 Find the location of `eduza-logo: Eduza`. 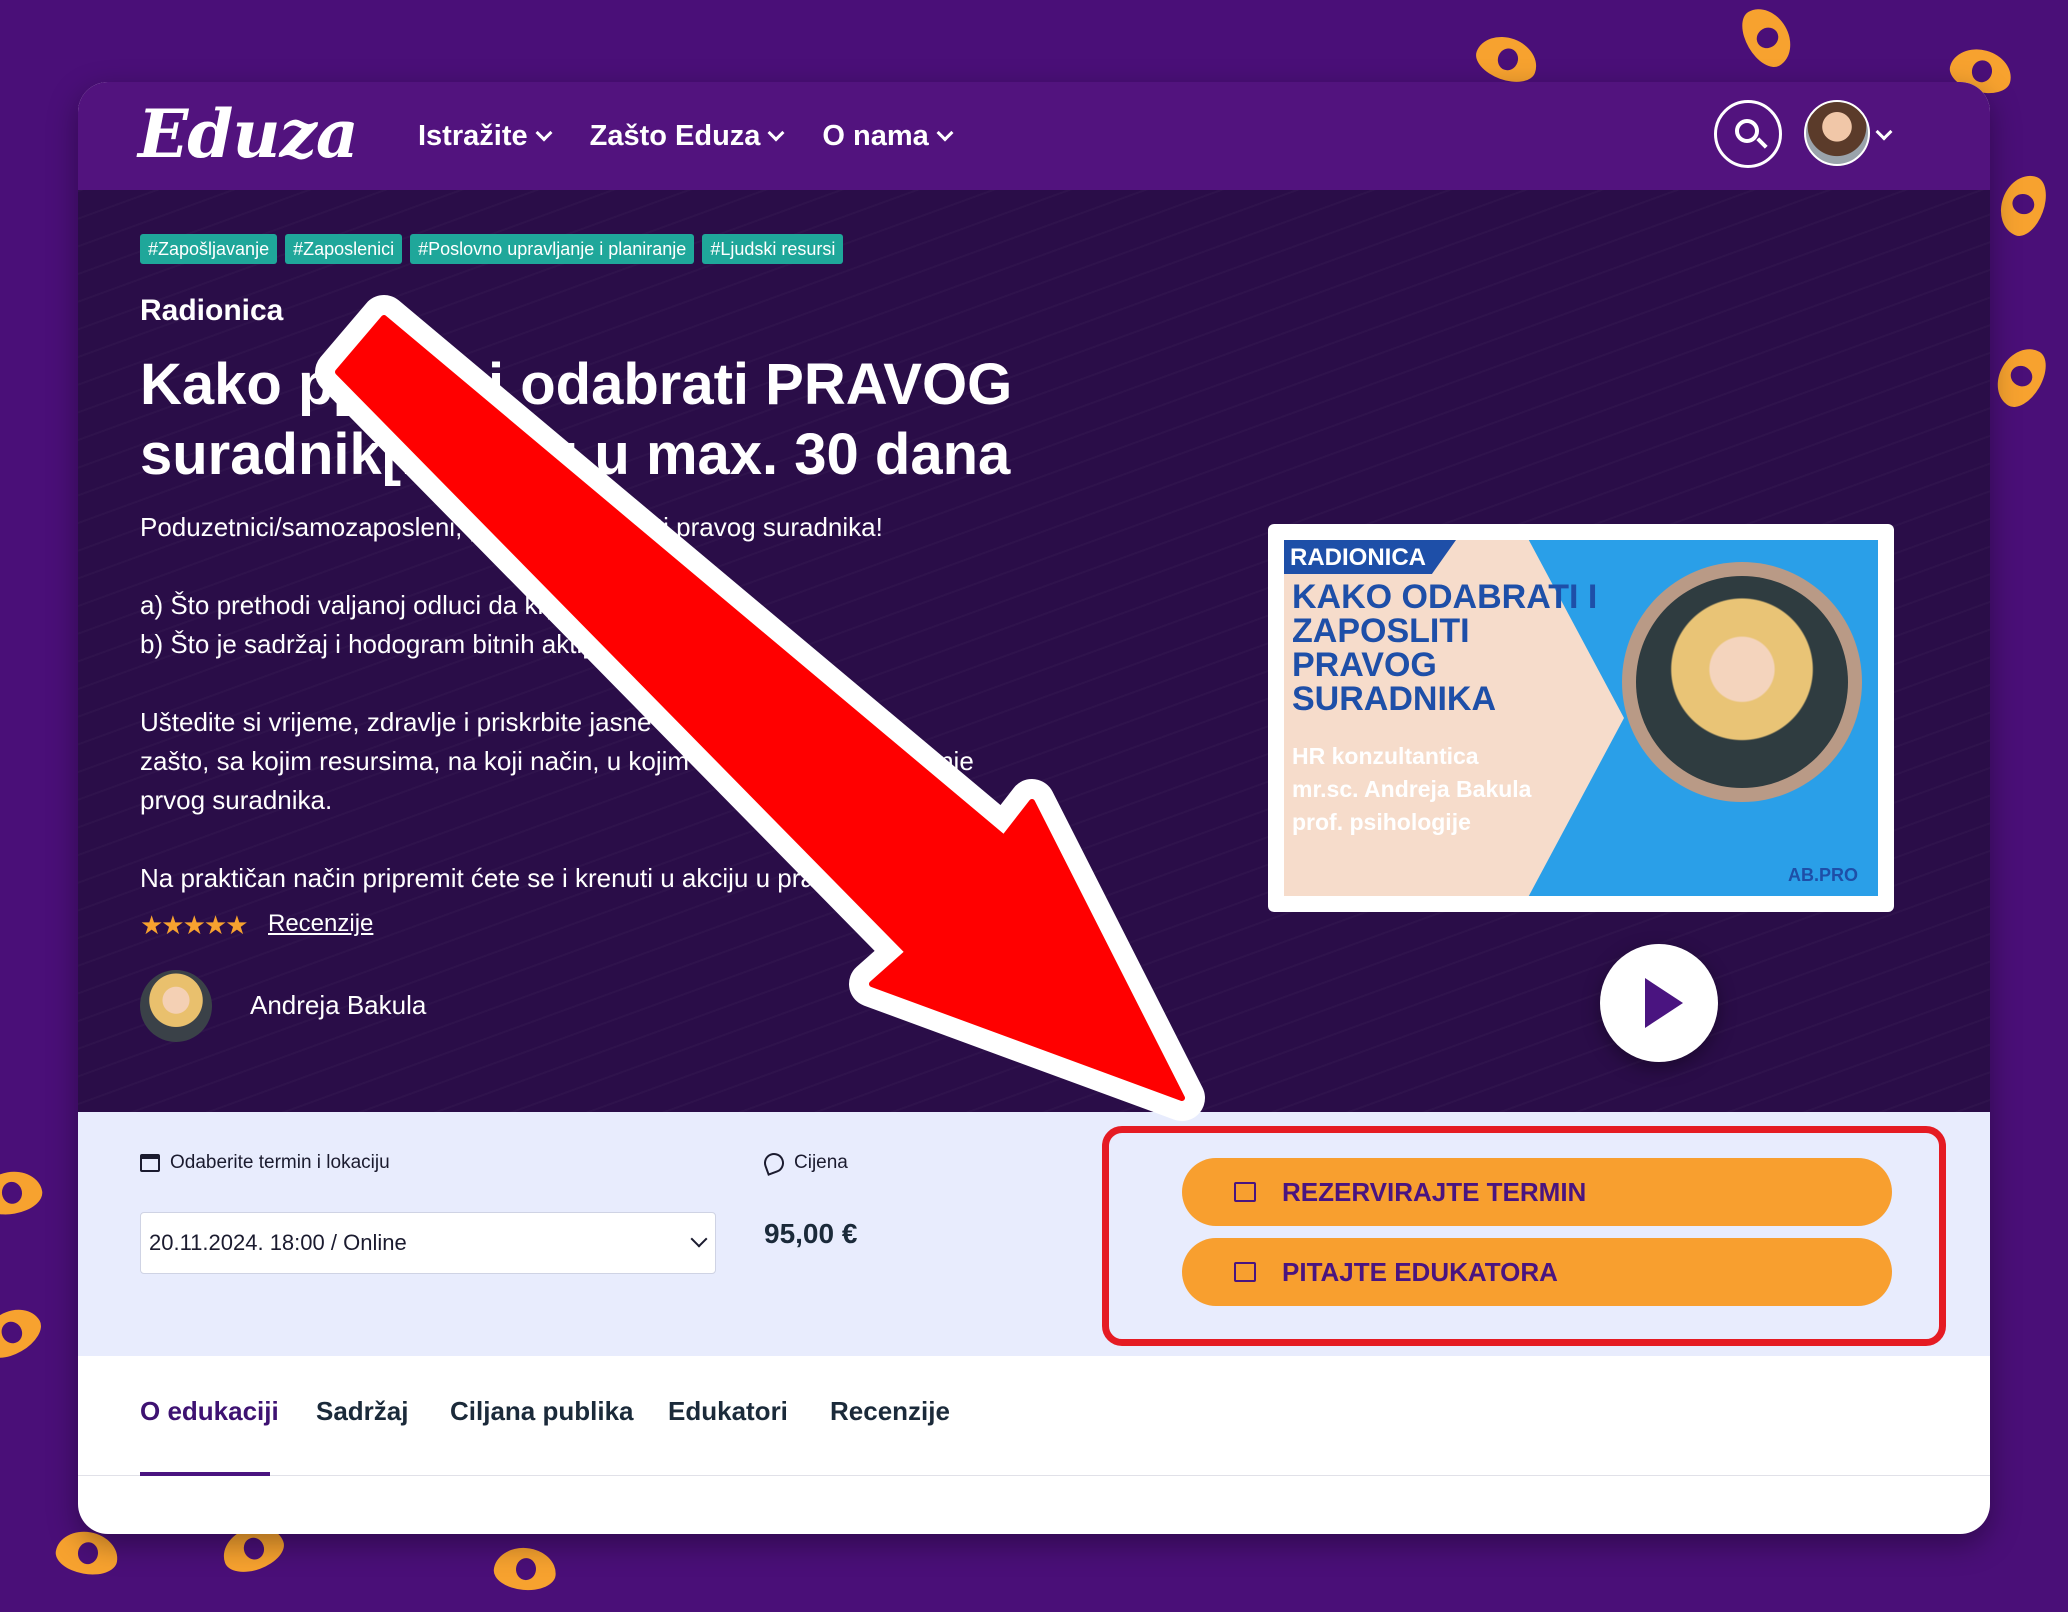

eduza-logo: Eduza is located at coordinates (248, 134).